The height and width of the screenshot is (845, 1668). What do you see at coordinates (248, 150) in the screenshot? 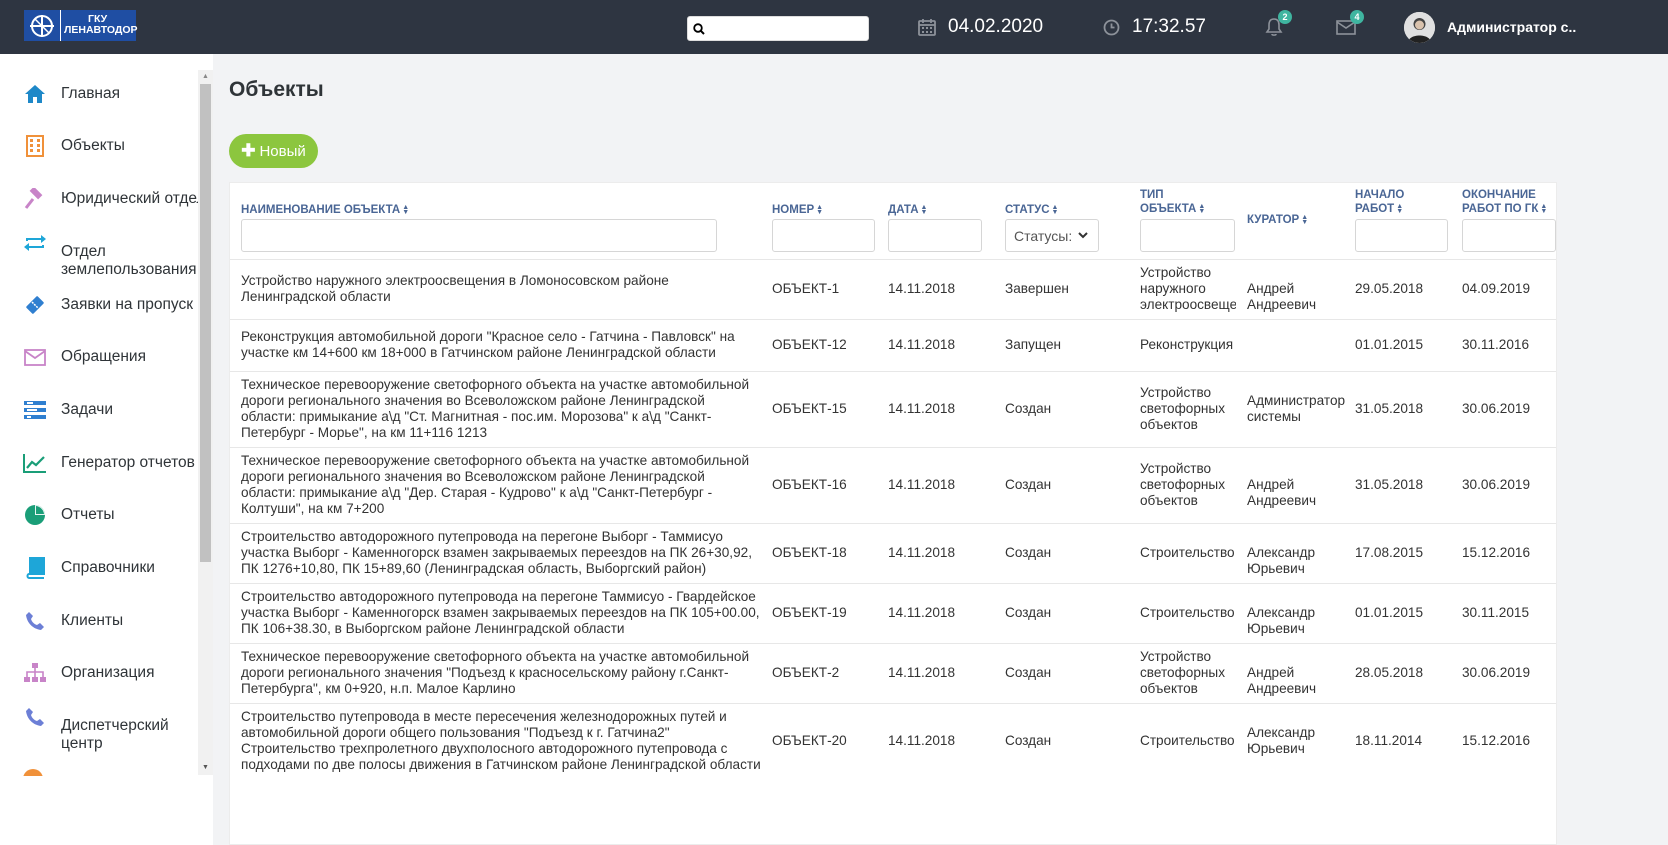
I see `plus-icon: ✚` at bounding box center [248, 150].